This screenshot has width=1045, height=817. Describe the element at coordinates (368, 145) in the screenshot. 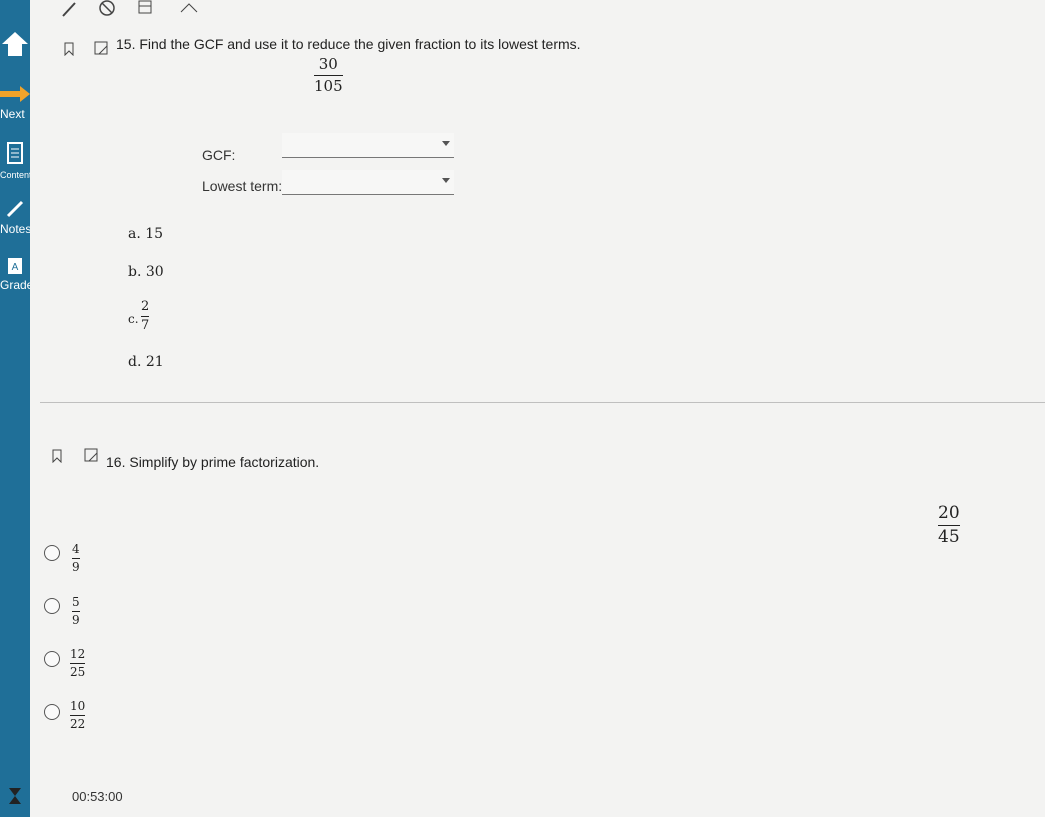

I see `gcf-dropdown` at that location.